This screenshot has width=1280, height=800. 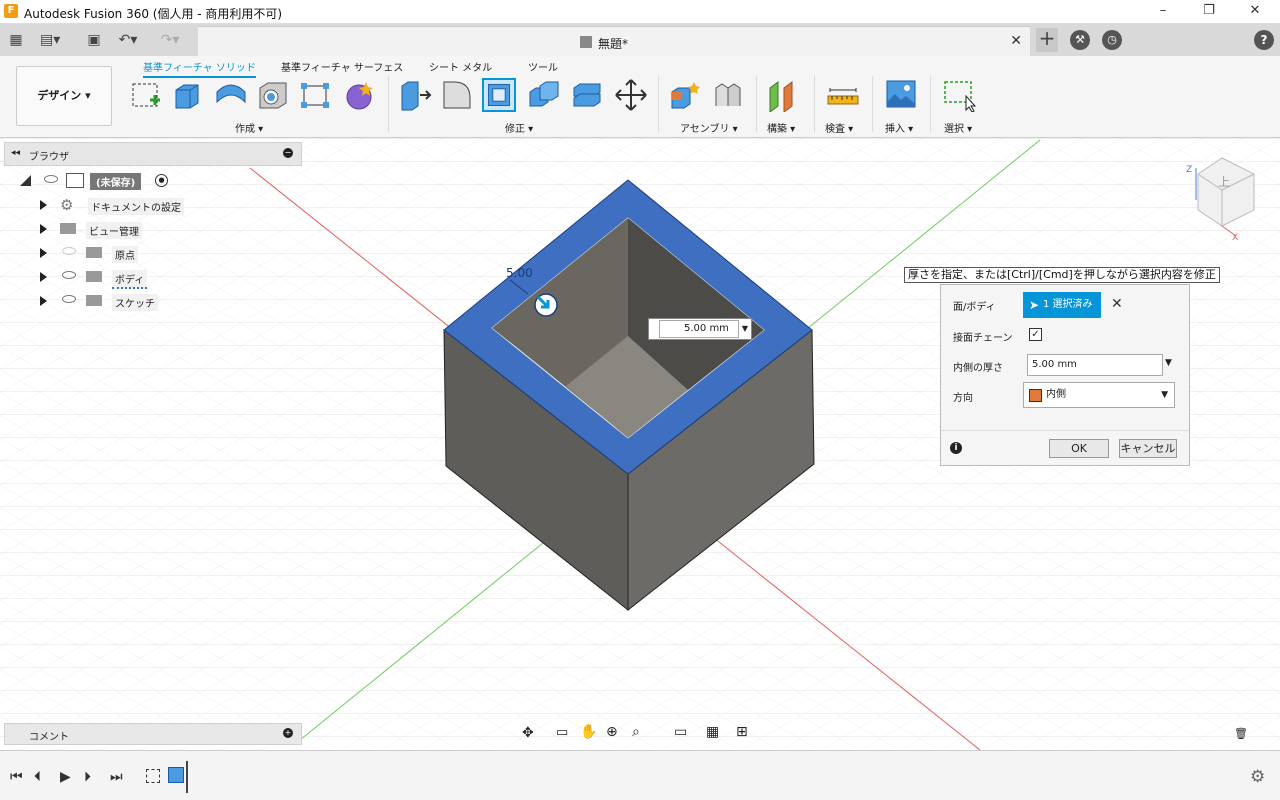 What do you see at coordinates (150, 253) in the screenshot?
I see `tree-item-origin: 原点` at bounding box center [150, 253].